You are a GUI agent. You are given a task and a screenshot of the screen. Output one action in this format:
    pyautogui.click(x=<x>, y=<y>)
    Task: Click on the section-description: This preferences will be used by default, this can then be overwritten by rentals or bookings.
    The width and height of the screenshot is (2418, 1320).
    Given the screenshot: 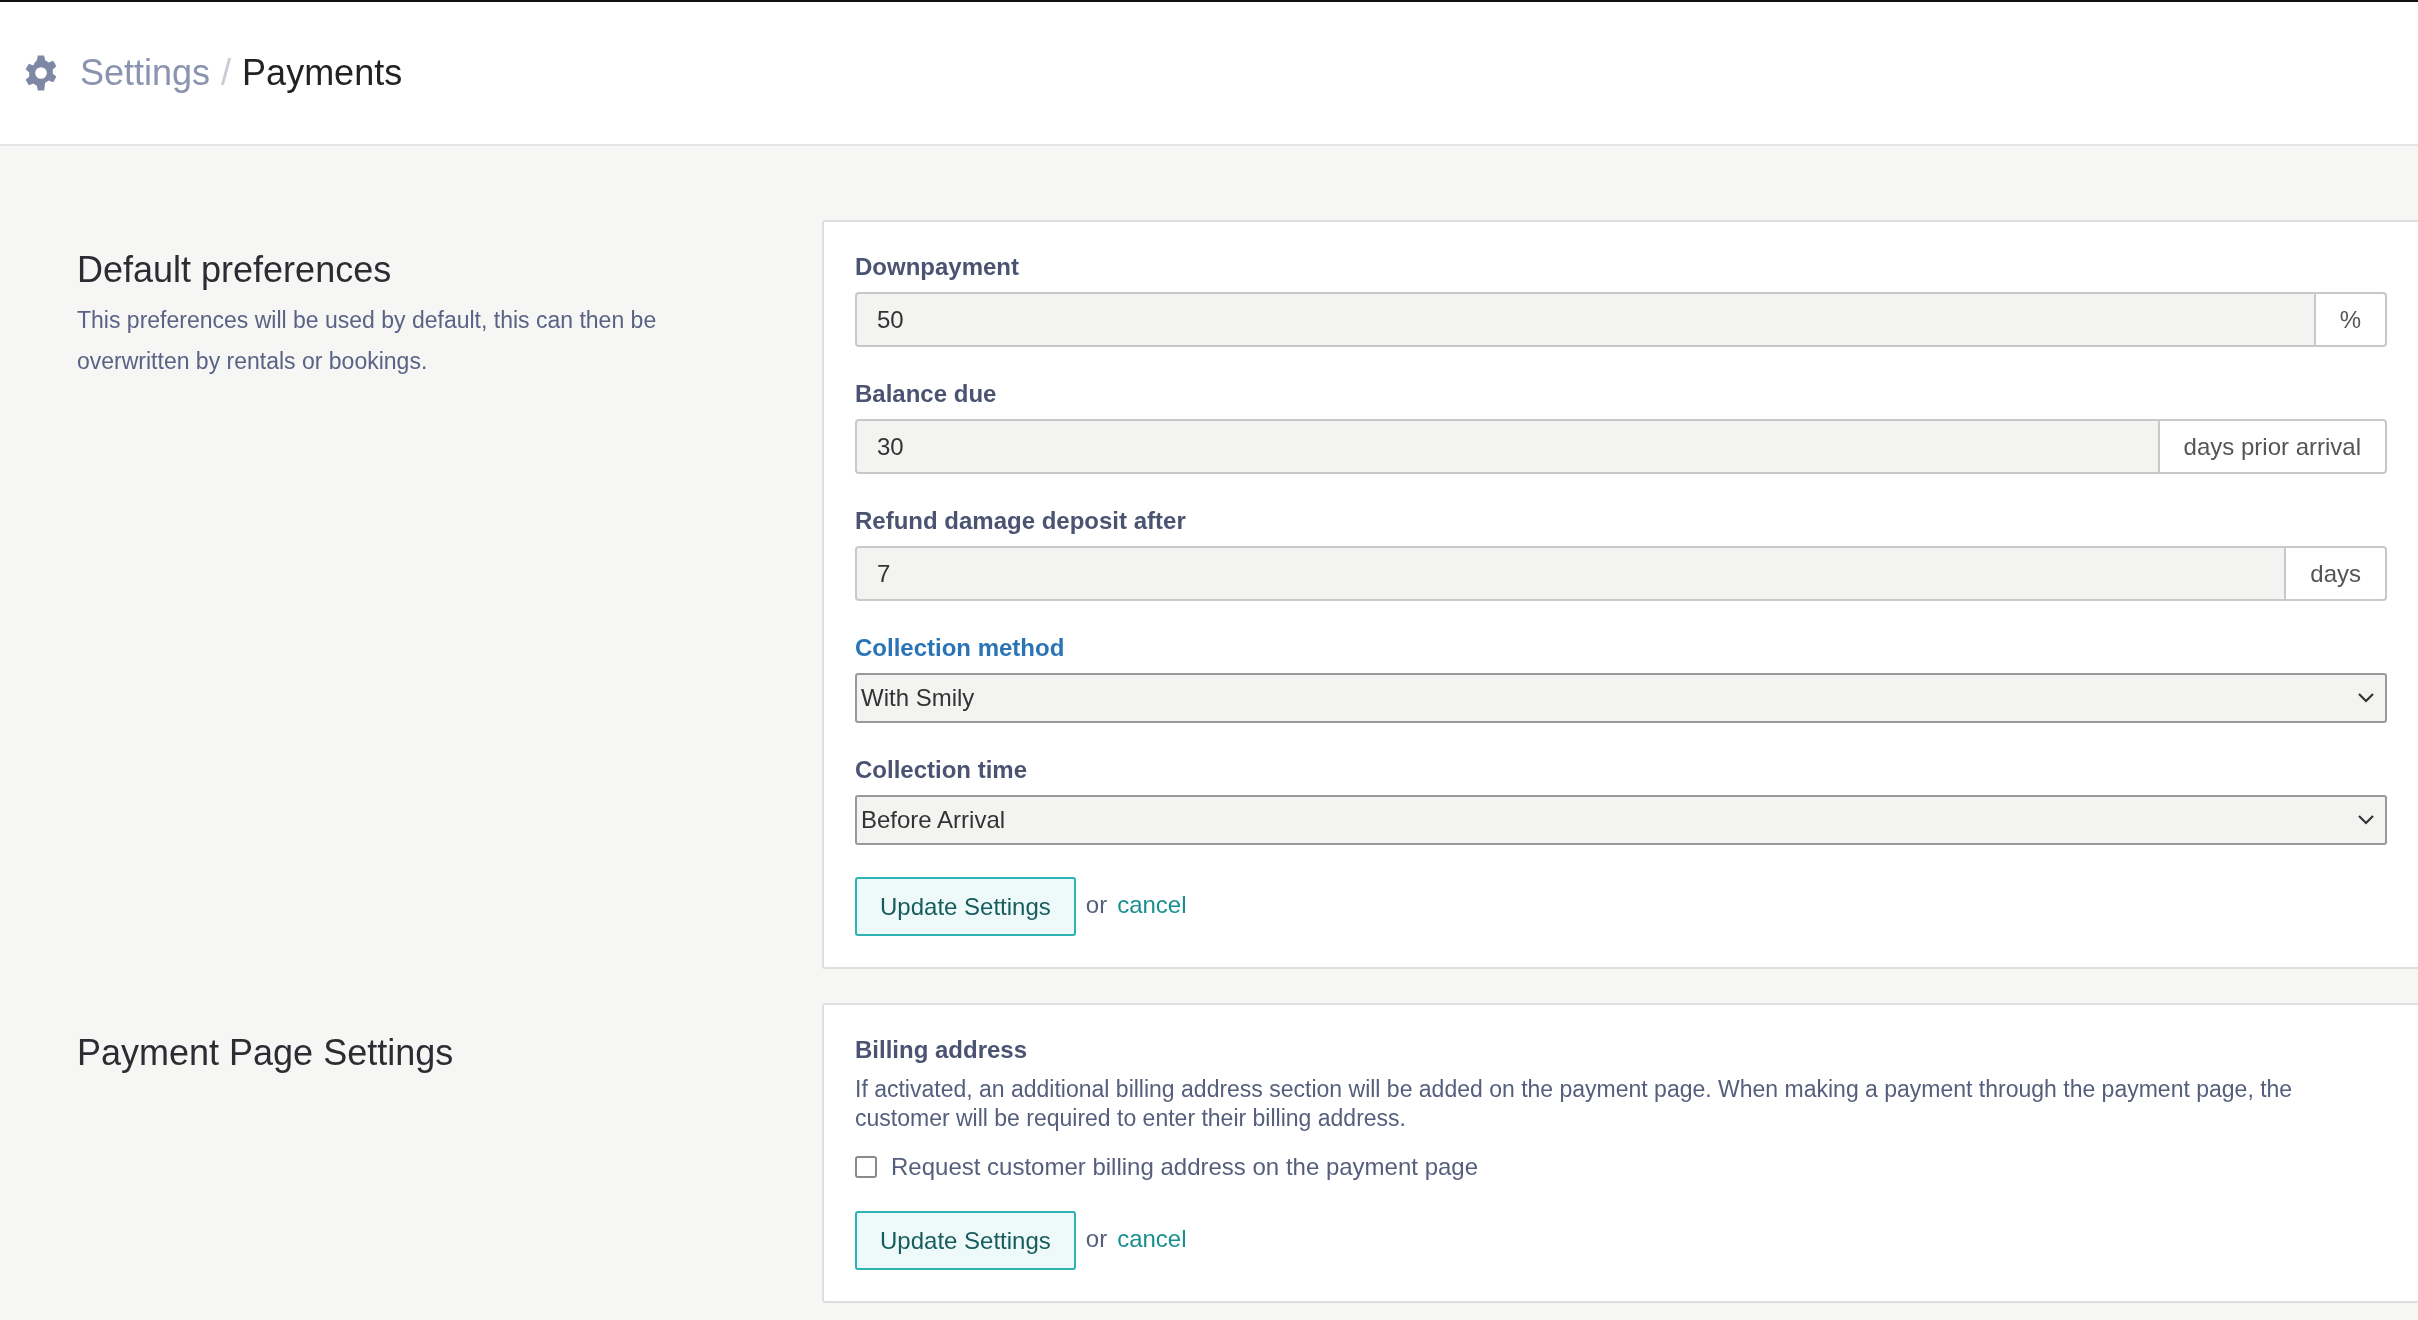 What is the action you would take?
    pyautogui.click(x=367, y=341)
    